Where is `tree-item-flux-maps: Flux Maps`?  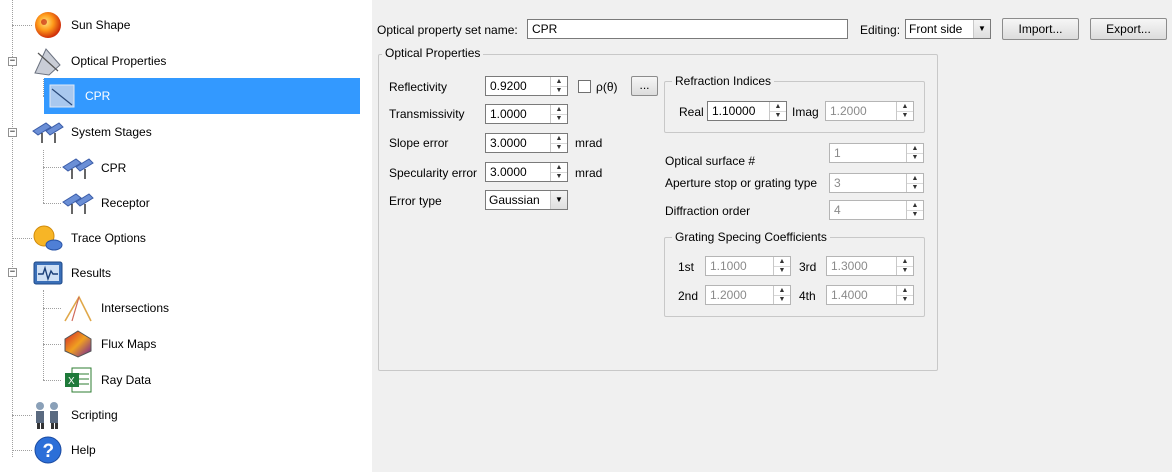
tree-item-flux-maps: Flux Maps is located at coordinates (109, 344).